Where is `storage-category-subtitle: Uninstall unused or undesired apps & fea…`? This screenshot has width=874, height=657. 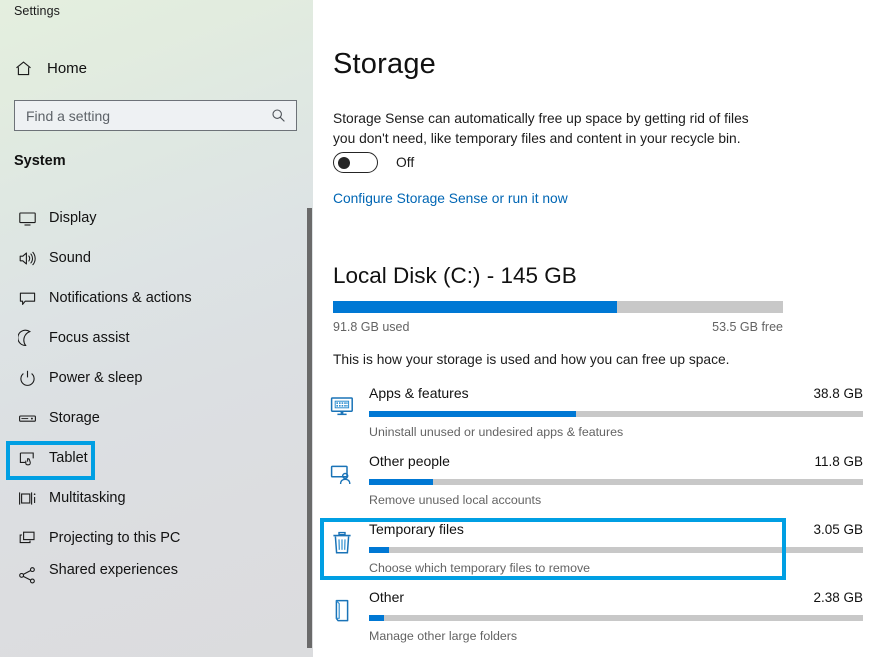
storage-category-subtitle: Uninstall unused or undesired apps & fea… is located at coordinates (496, 432).